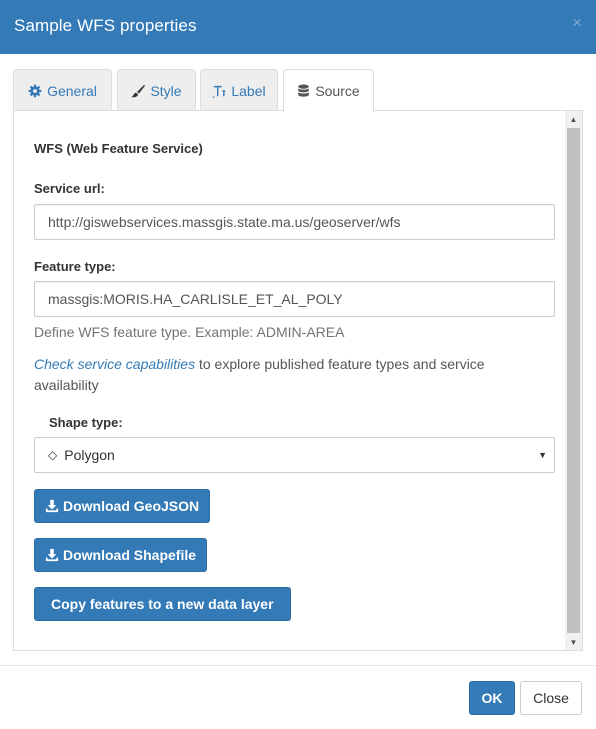  What do you see at coordinates (573, 119) in the screenshot?
I see `scroll-up-icon: ▲` at bounding box center [573, 119].